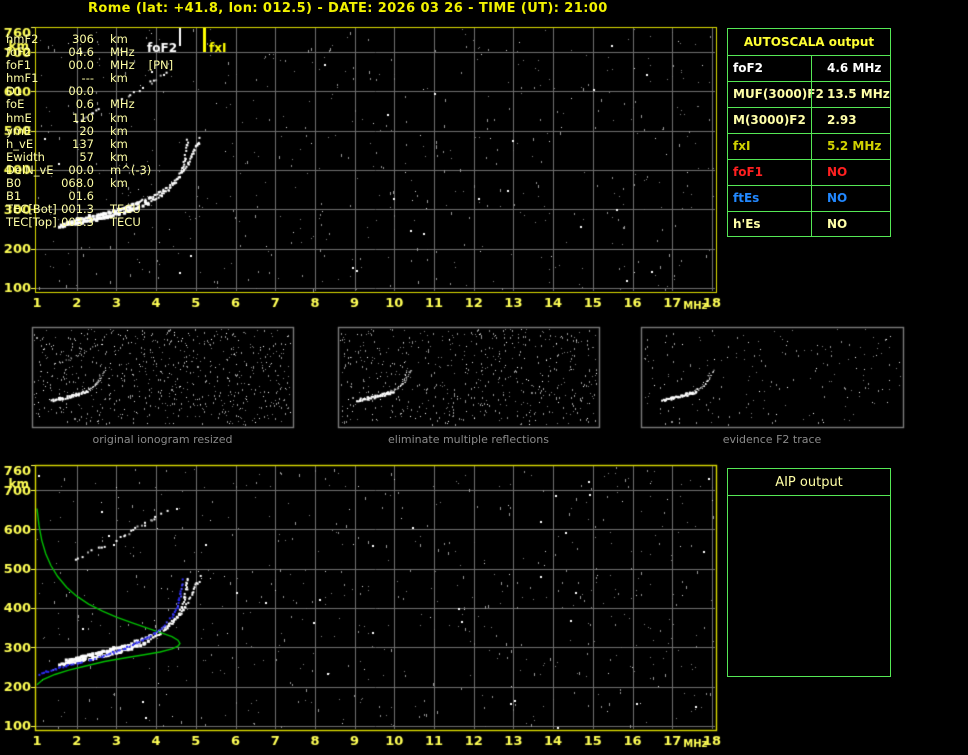 The width and height of the screenshot is (968, 755). I want to click on table-row: fxI 5.2 MHz, so click(809, 146).